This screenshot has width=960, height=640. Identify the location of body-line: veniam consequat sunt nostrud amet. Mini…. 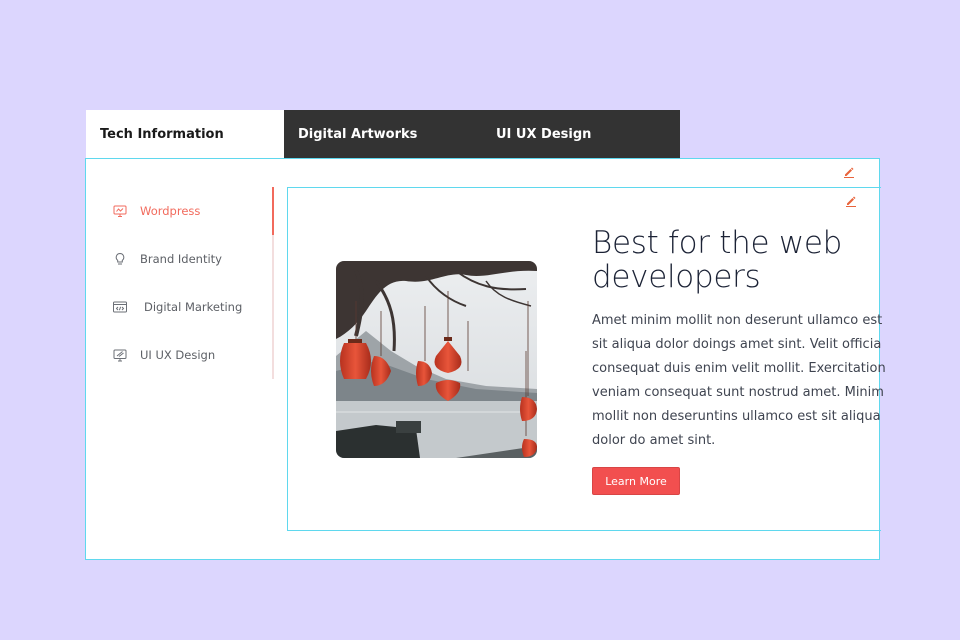
(738, 392).